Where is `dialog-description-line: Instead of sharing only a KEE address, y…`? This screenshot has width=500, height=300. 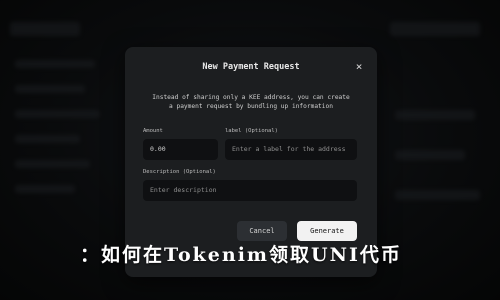 dialog-description-line: Instead of sharing only a KEE address, y… is located at coordinates (251, 97).